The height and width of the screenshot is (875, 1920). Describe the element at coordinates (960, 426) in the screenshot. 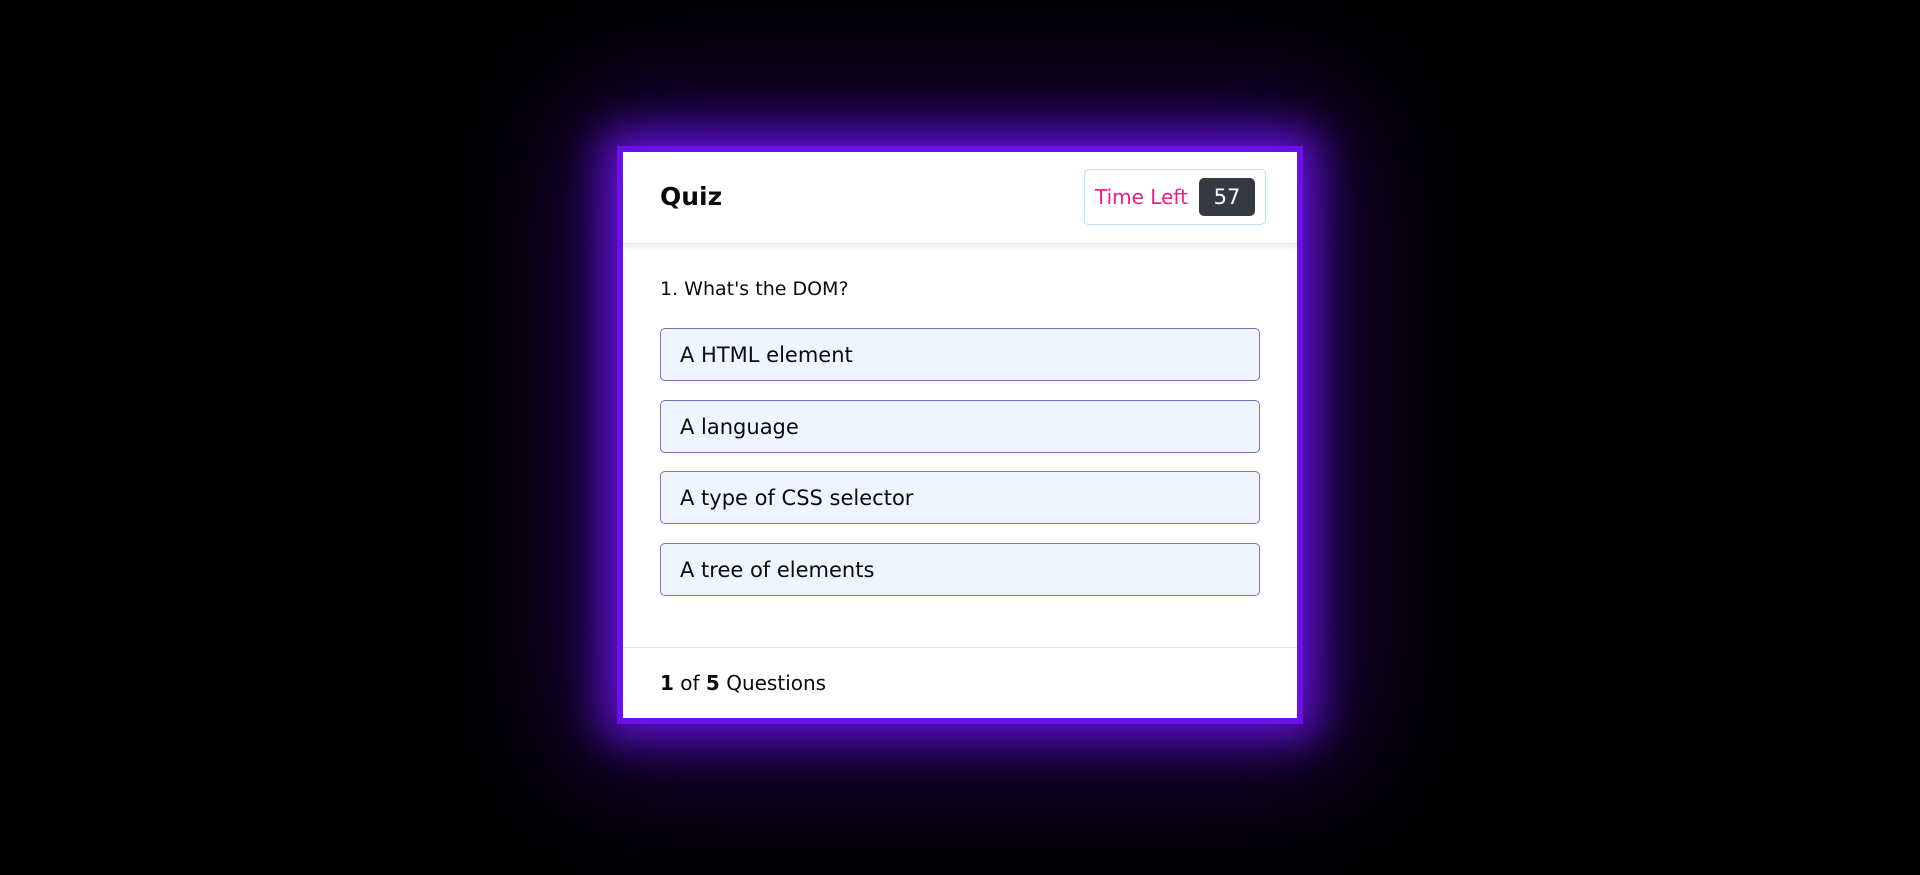

I see `option-2: A language` at that location.